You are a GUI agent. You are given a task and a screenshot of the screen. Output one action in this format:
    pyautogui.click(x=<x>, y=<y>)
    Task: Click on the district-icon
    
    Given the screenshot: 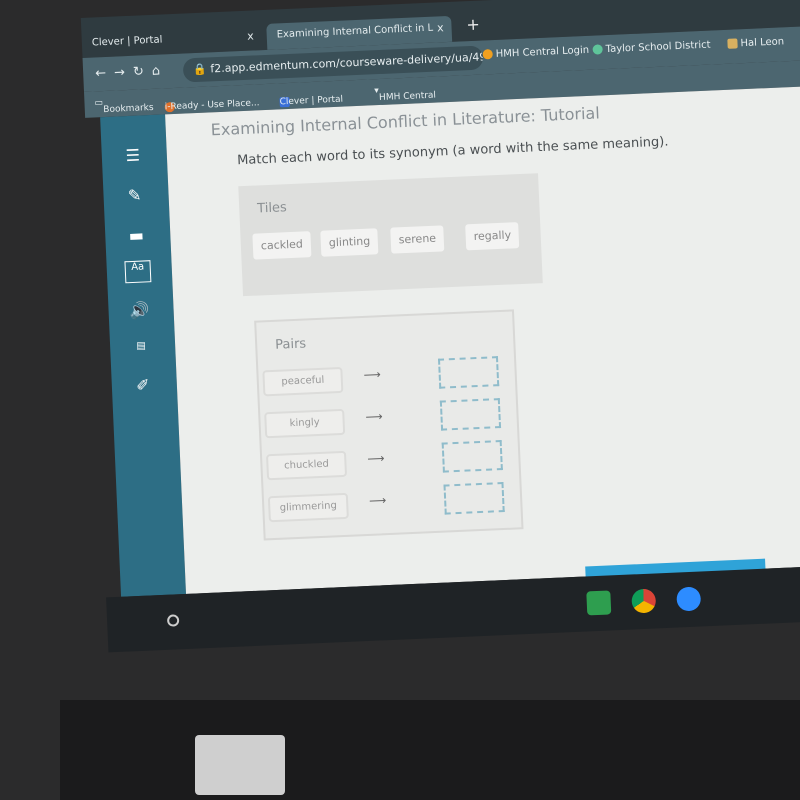 What is the action you would take?
    pyautogui.click(x=597, y=49)
    